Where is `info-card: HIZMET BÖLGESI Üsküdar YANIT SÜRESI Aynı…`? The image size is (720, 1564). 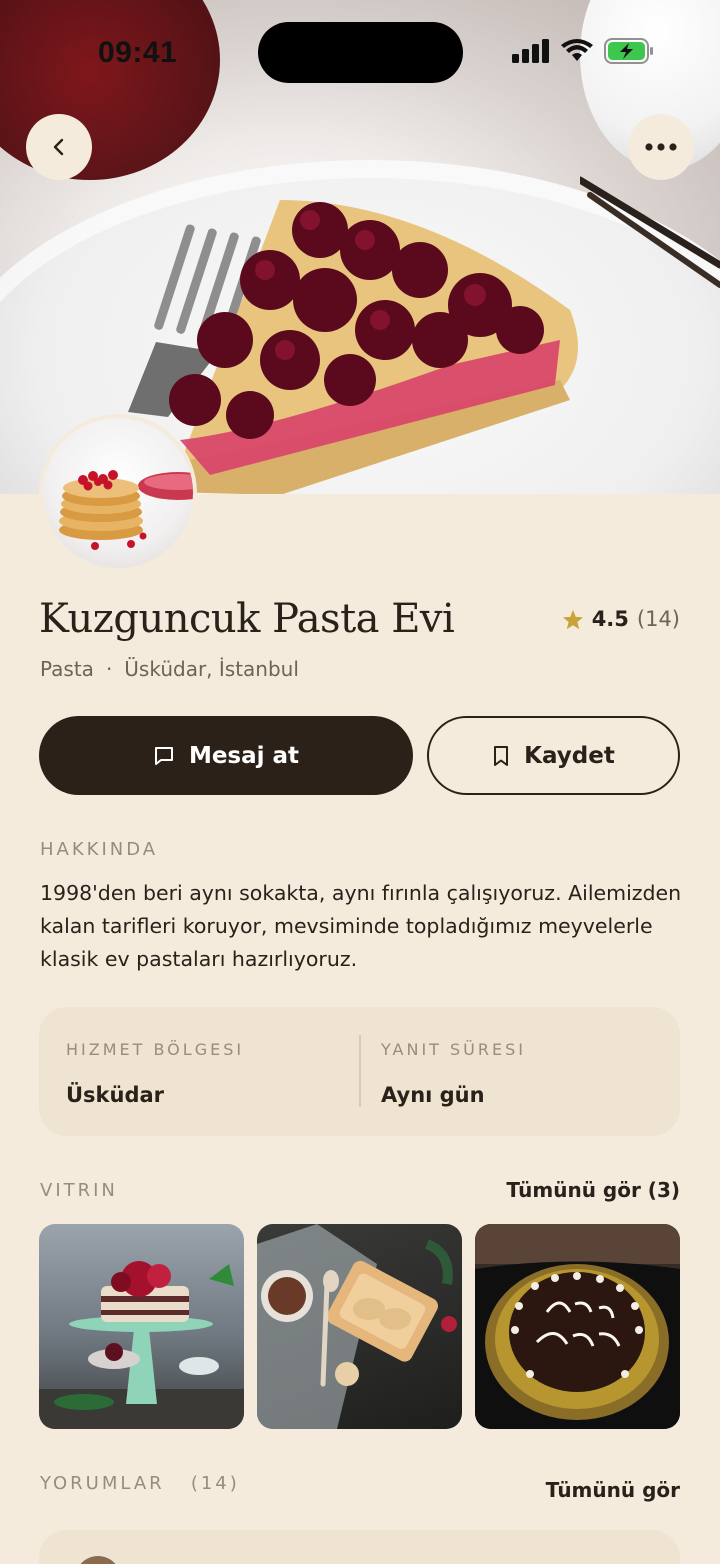
info-card: HIZMET BÖLGESI Üsküdar YANIT SÜRESI Aynı… is located at coordinates (359, 1071).